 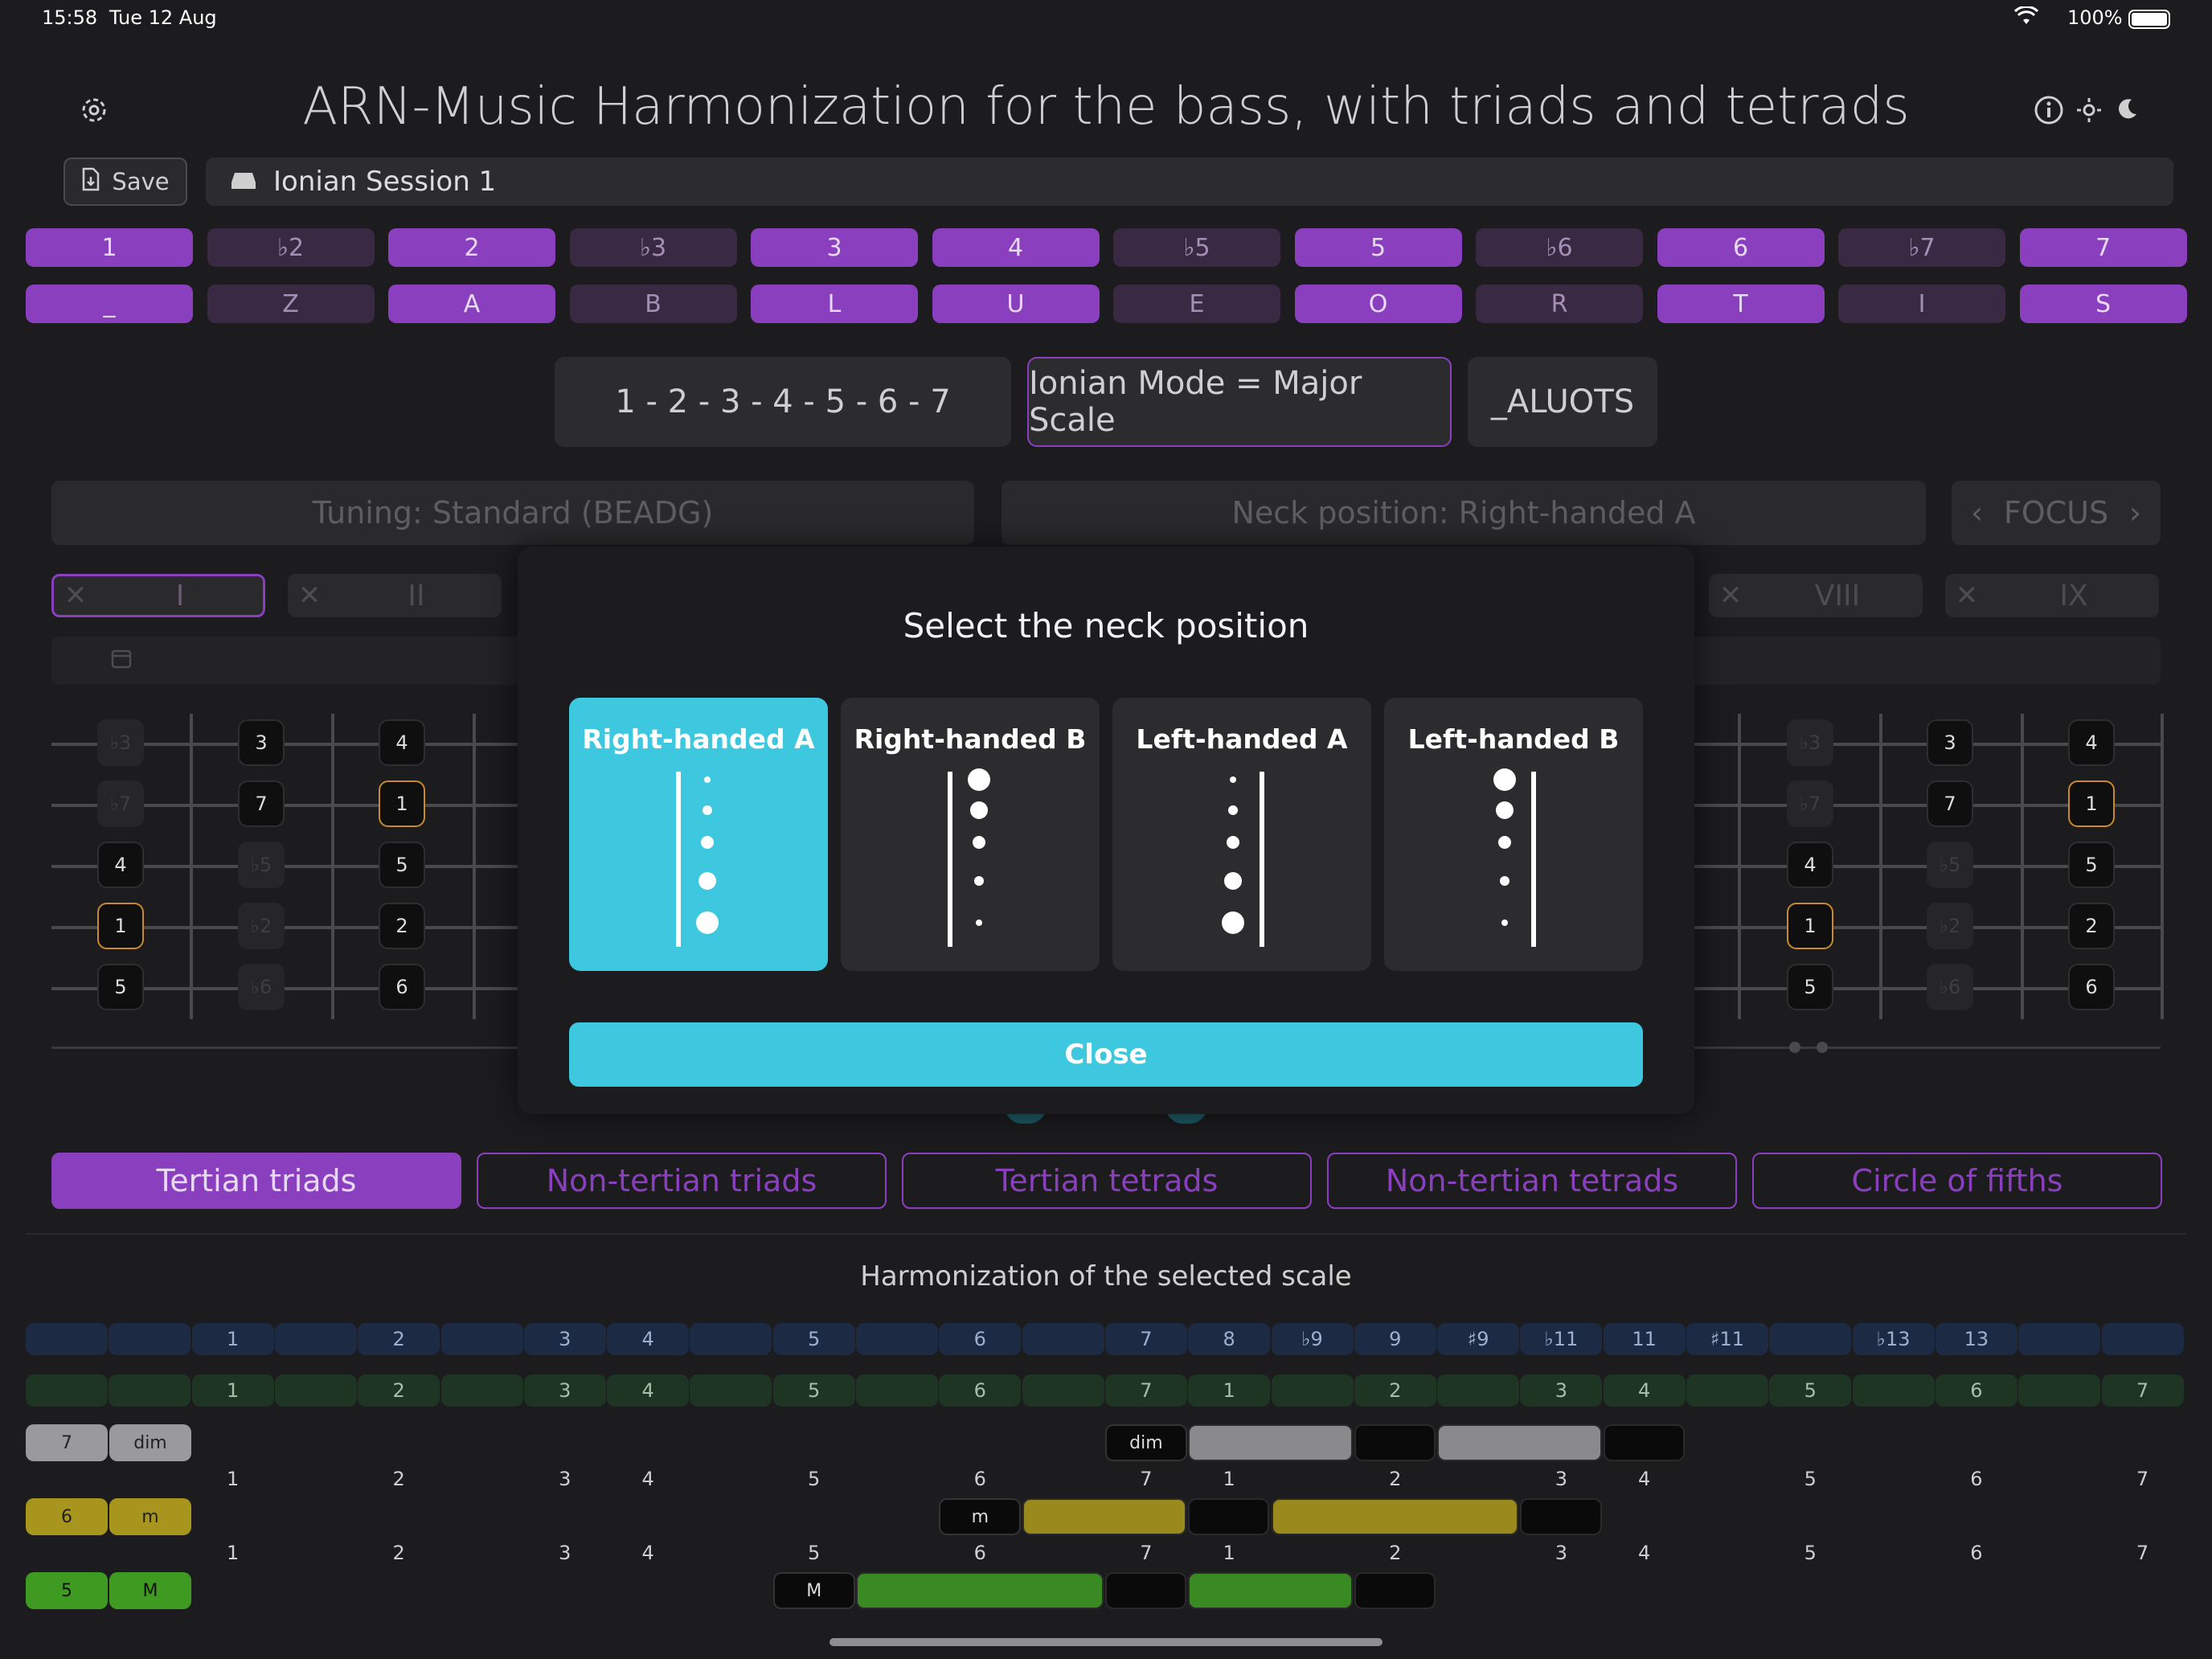 I want to click on interval-cell, so click(x=67, y=1339).